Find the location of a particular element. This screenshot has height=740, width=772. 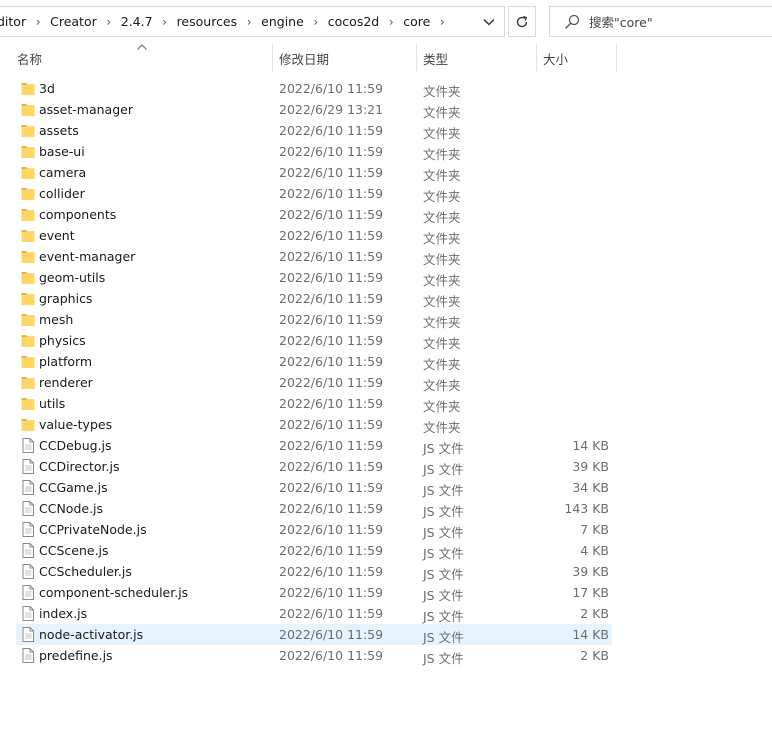

file-size: 7 KB is located at coordinates (594, 529).